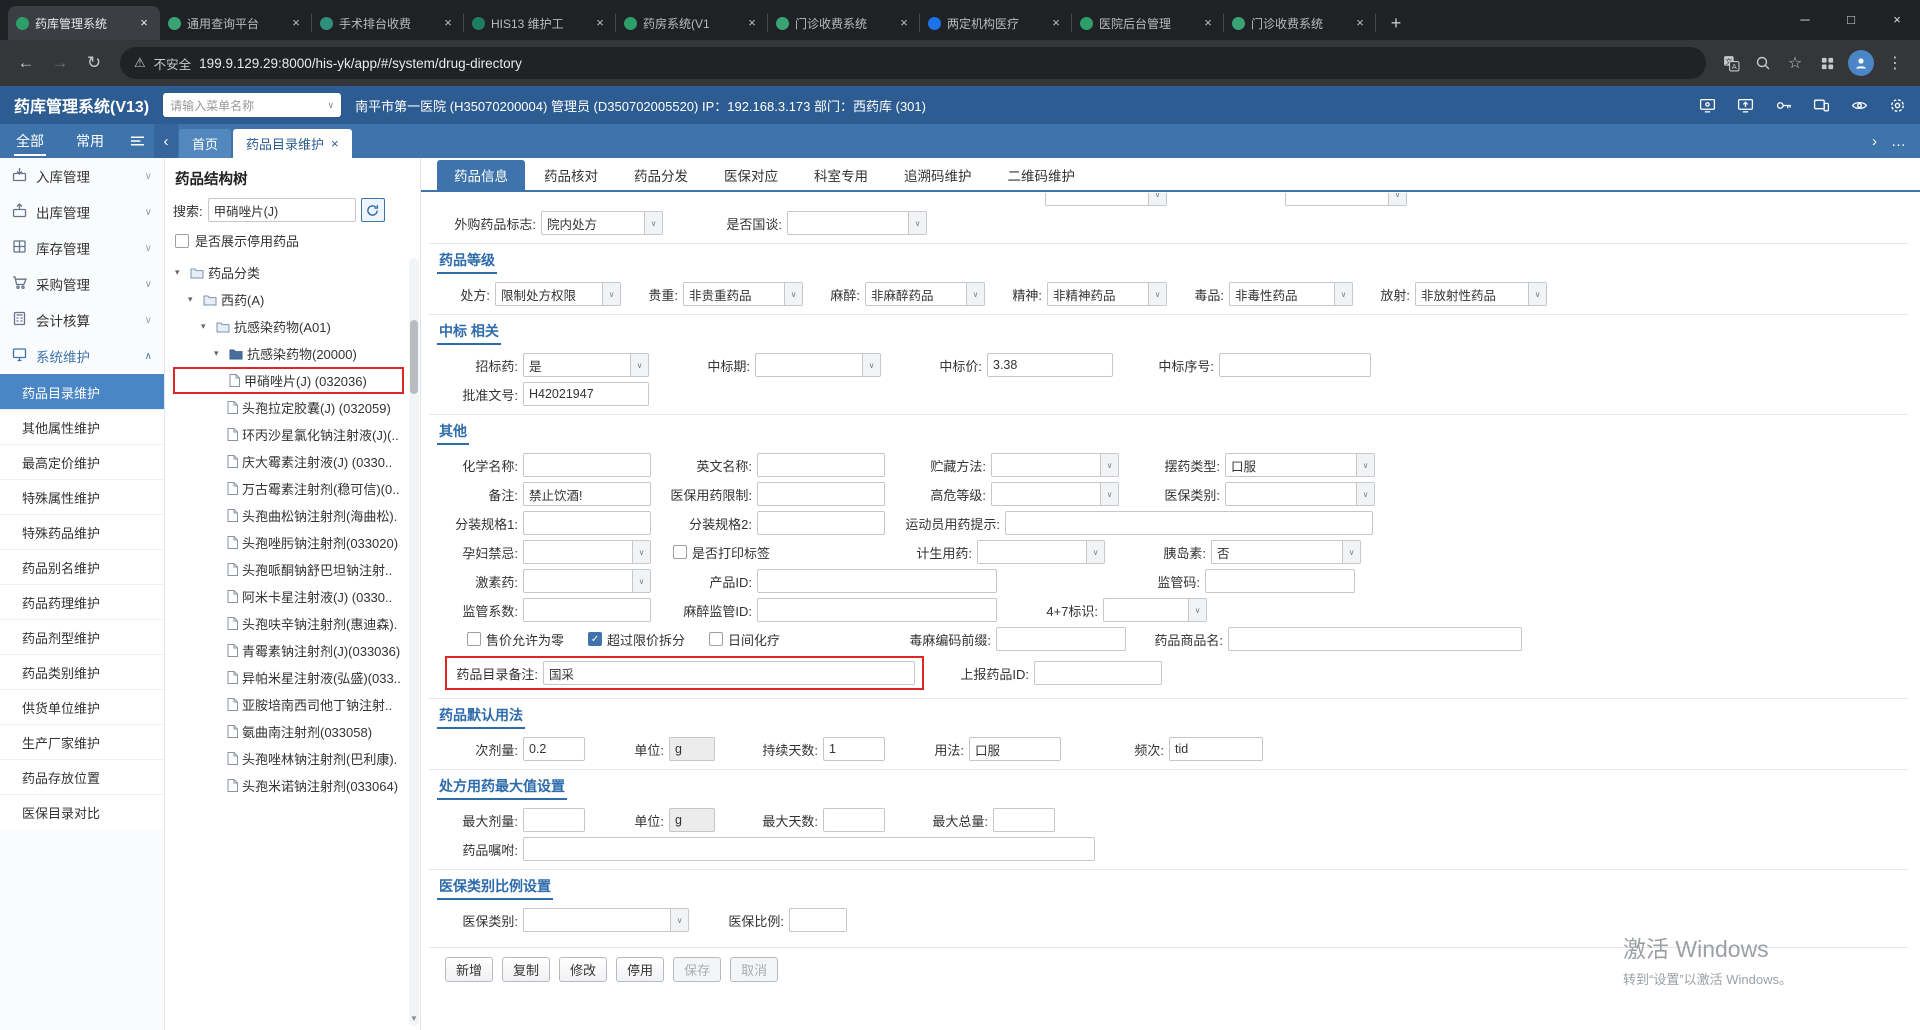 The image size is (1920, 1030). I want to click on key-icon, so click(1783, 105).